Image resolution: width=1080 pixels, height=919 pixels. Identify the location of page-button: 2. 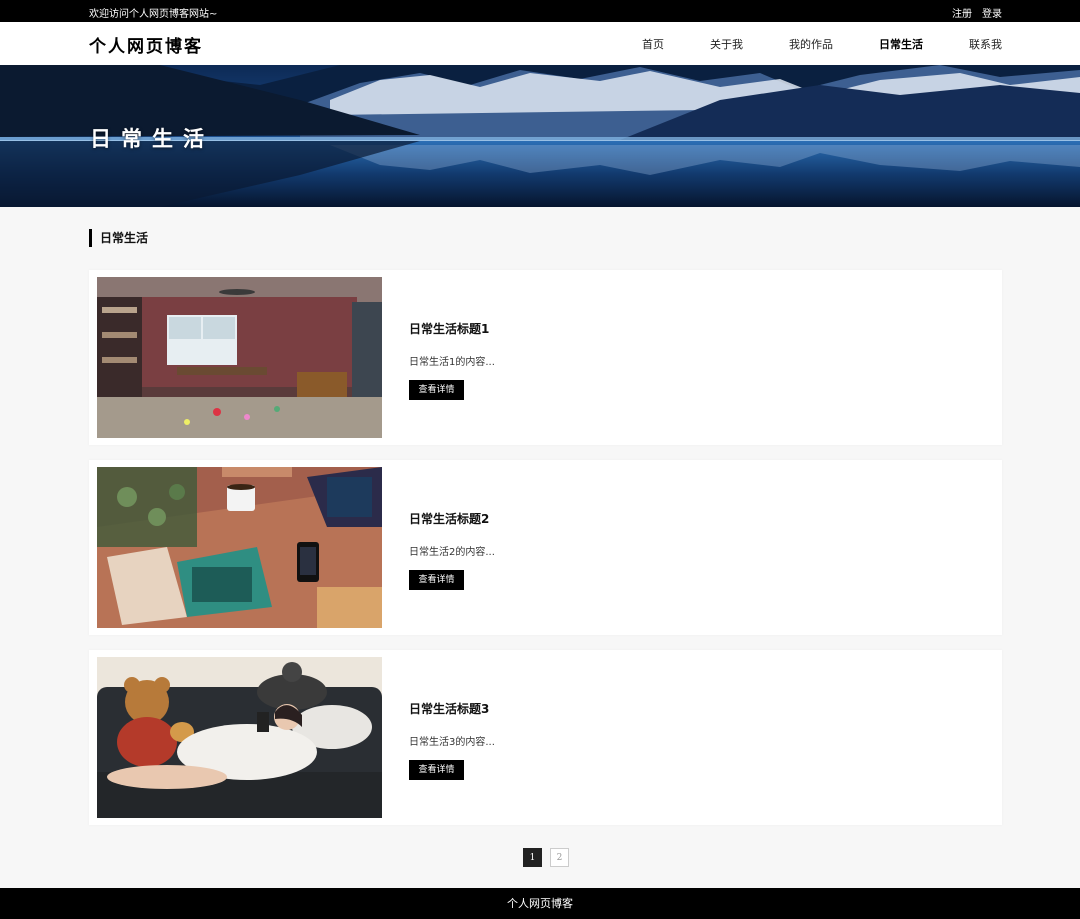
(559, 857).